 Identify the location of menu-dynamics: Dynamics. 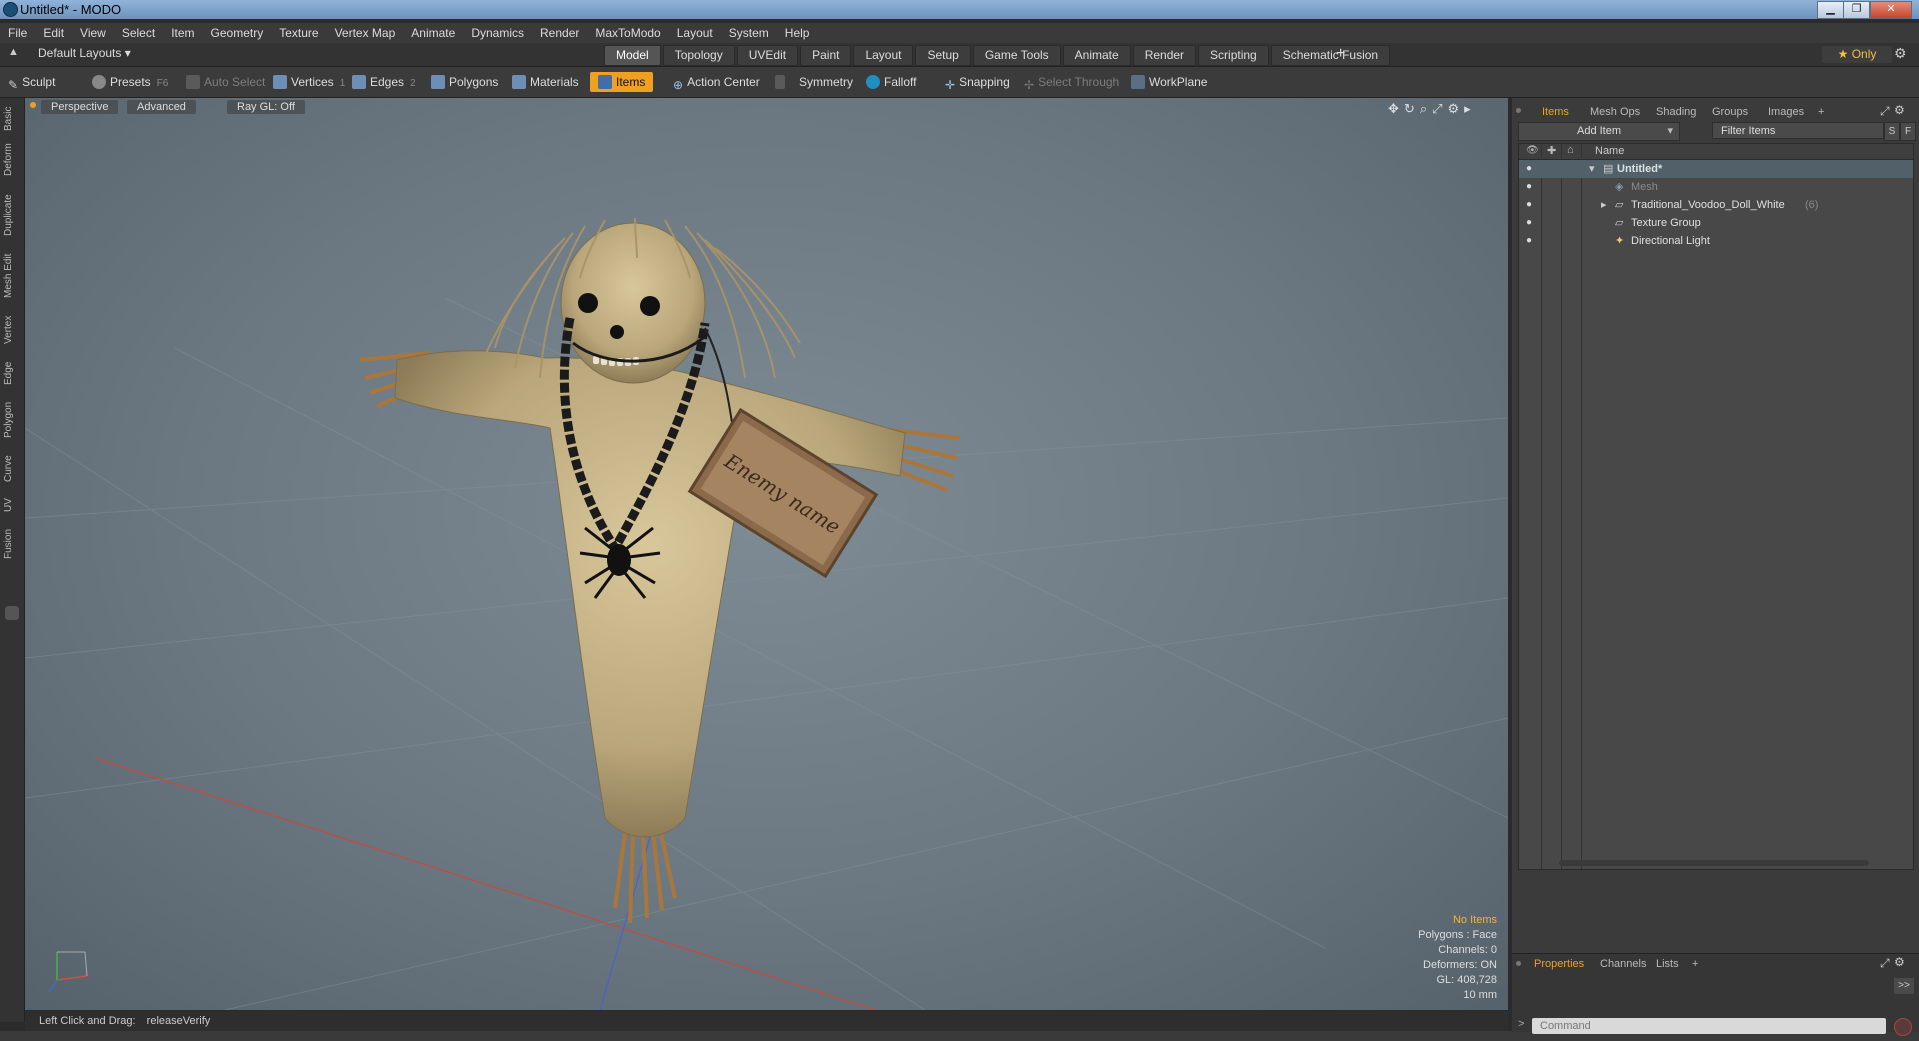
(497, 33).